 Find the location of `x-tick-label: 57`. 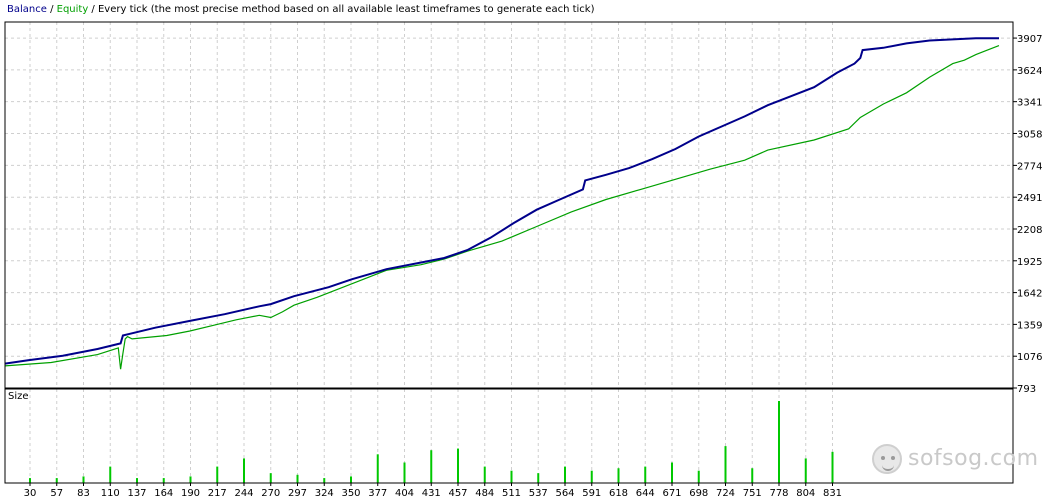

x-tick-label: 57 is located at coordinates (56, 493).